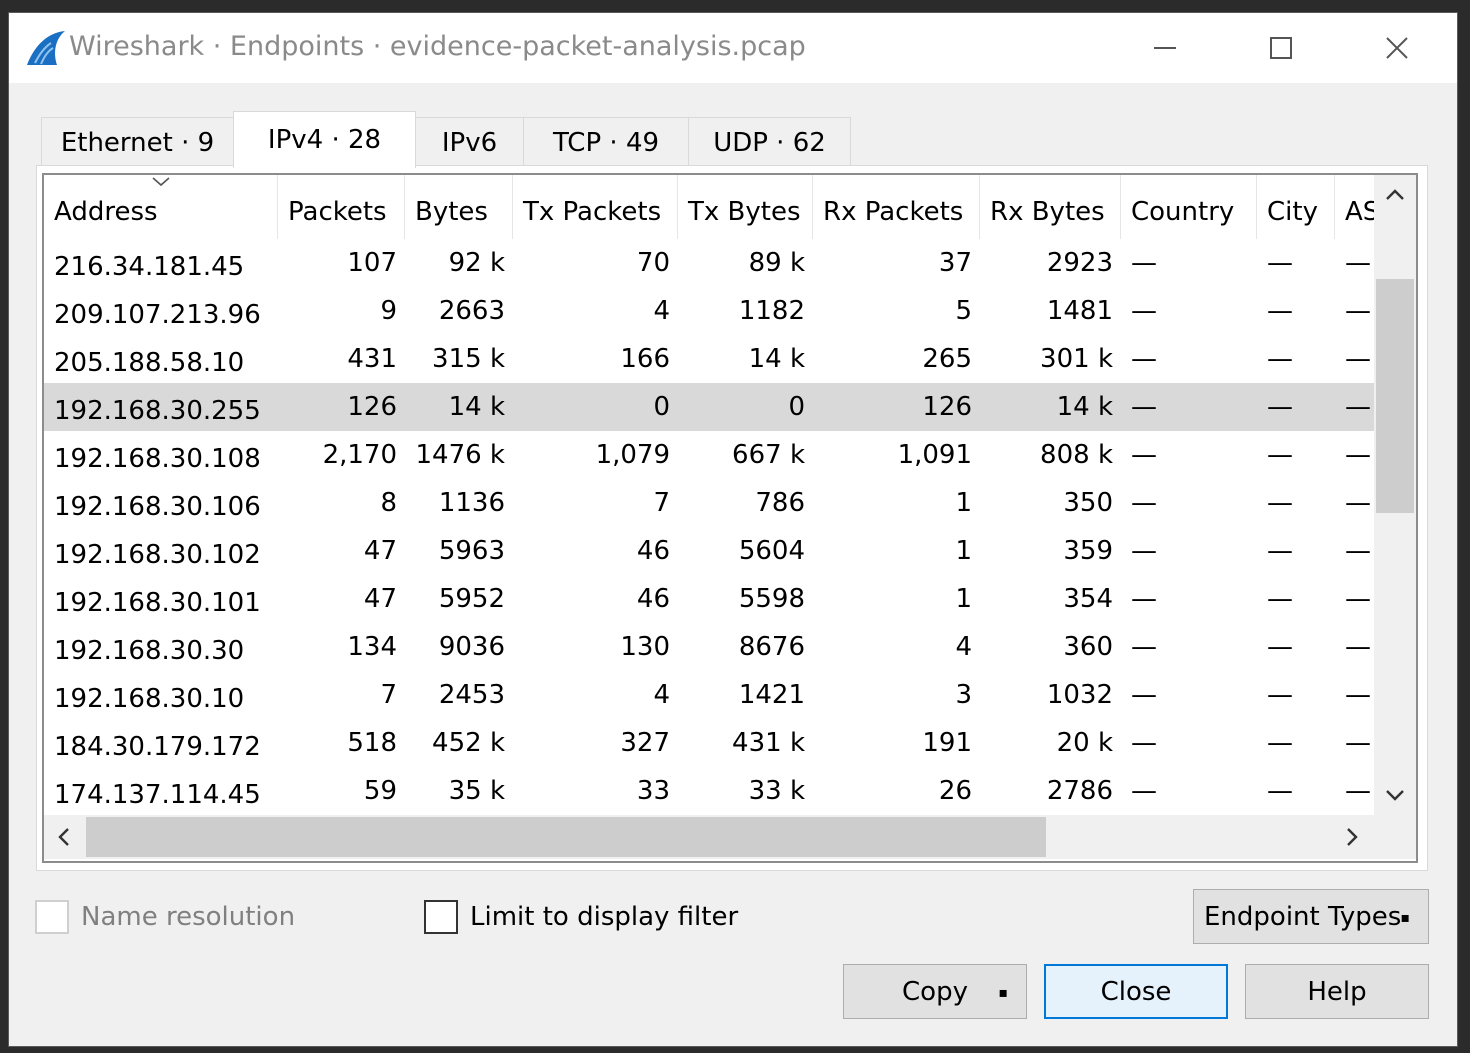 The image size is (1470, 1053). I want to click on table-row: 184.30.179.172 518 452 k 327 431 k 191 20 k — — —, so click(709, 743).